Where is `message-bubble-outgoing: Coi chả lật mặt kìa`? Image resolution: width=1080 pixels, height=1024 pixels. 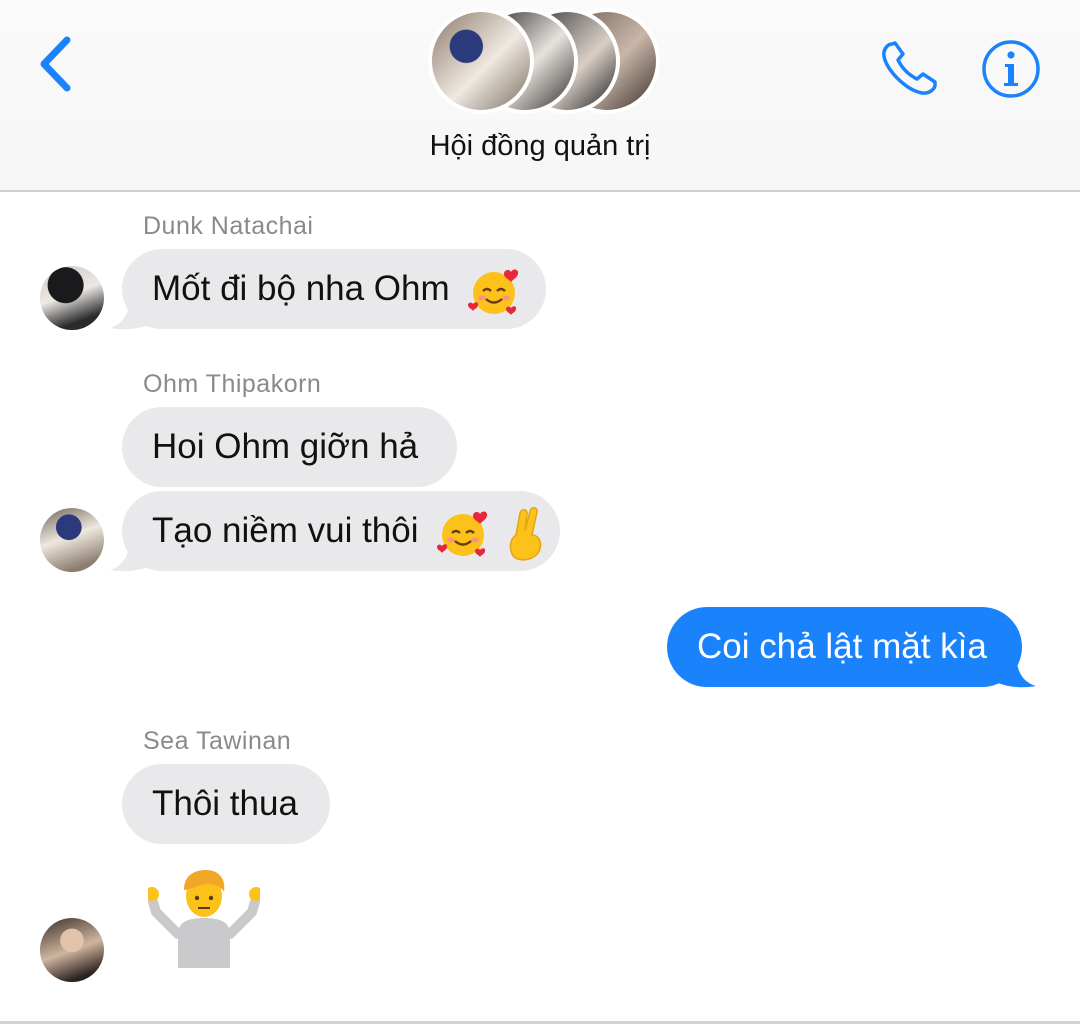
message-bubble-outgoing: Coi chả lật mặt kìa is located at coordinates (844, 647).